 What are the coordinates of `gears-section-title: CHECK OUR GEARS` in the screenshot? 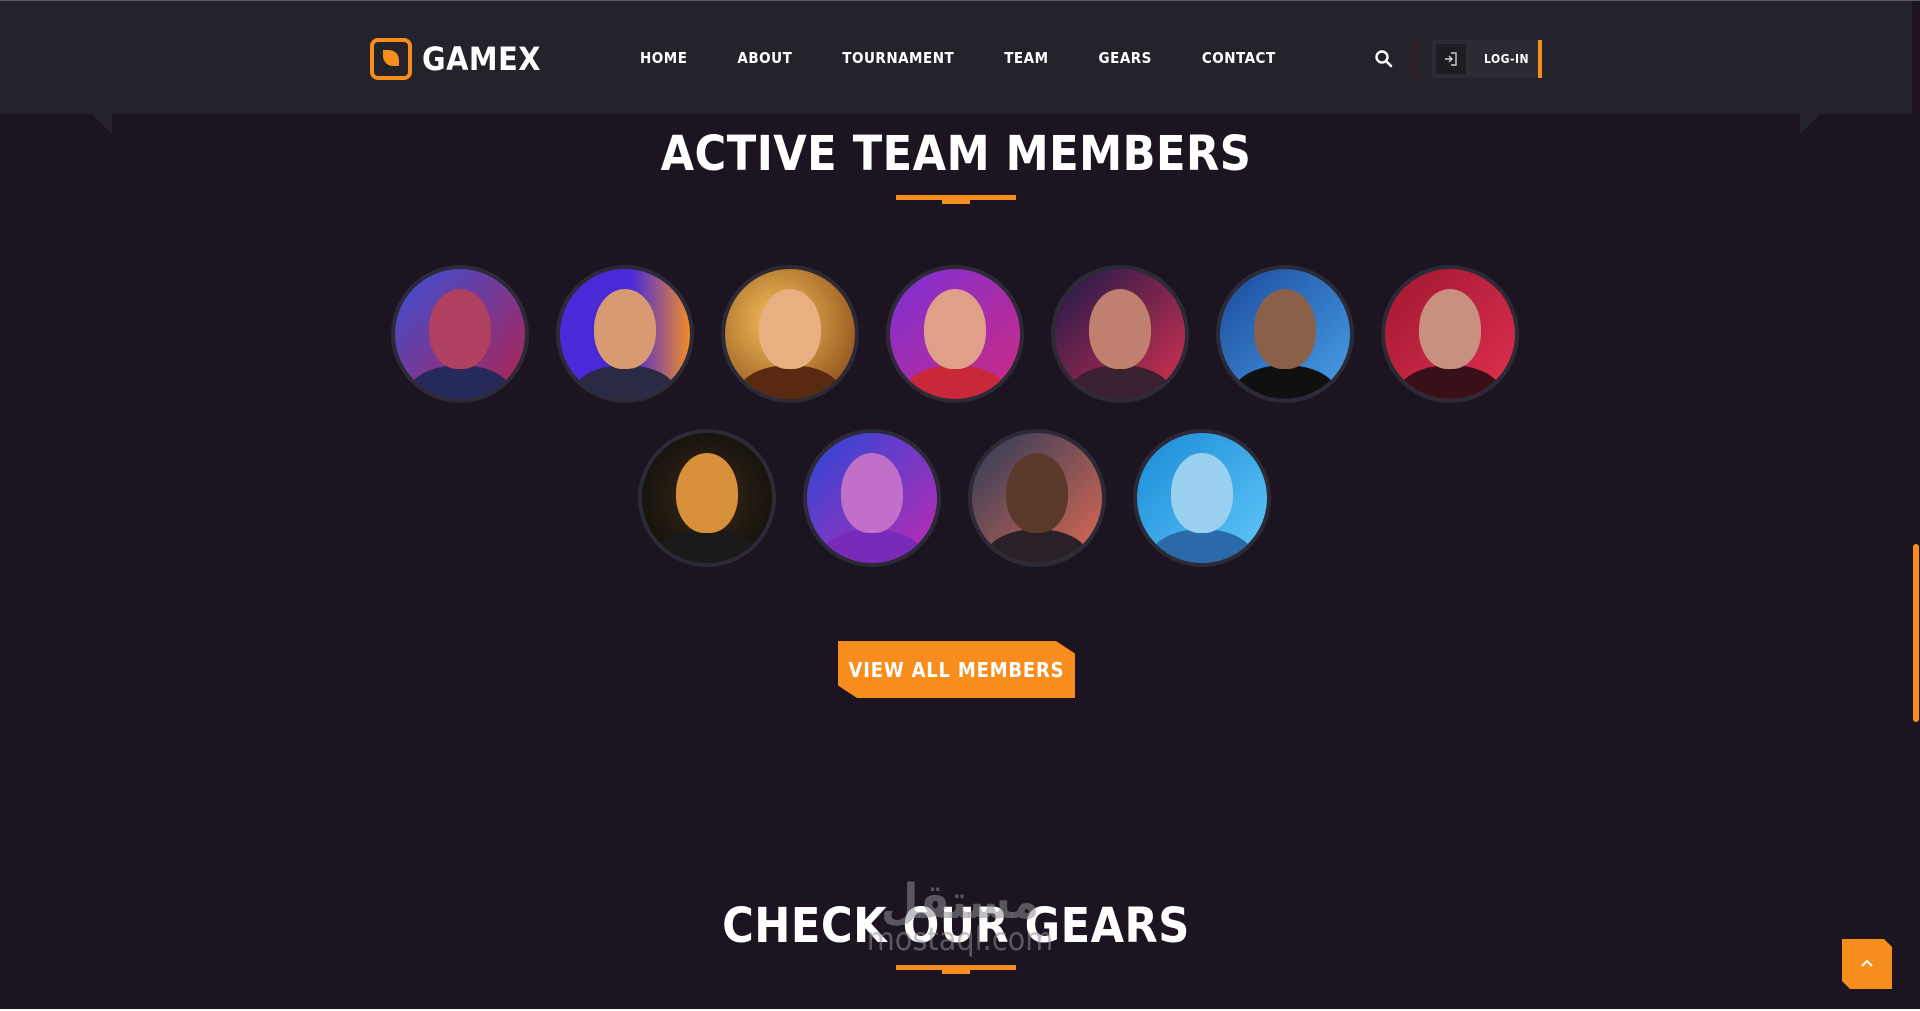 It's located at (956, 926).